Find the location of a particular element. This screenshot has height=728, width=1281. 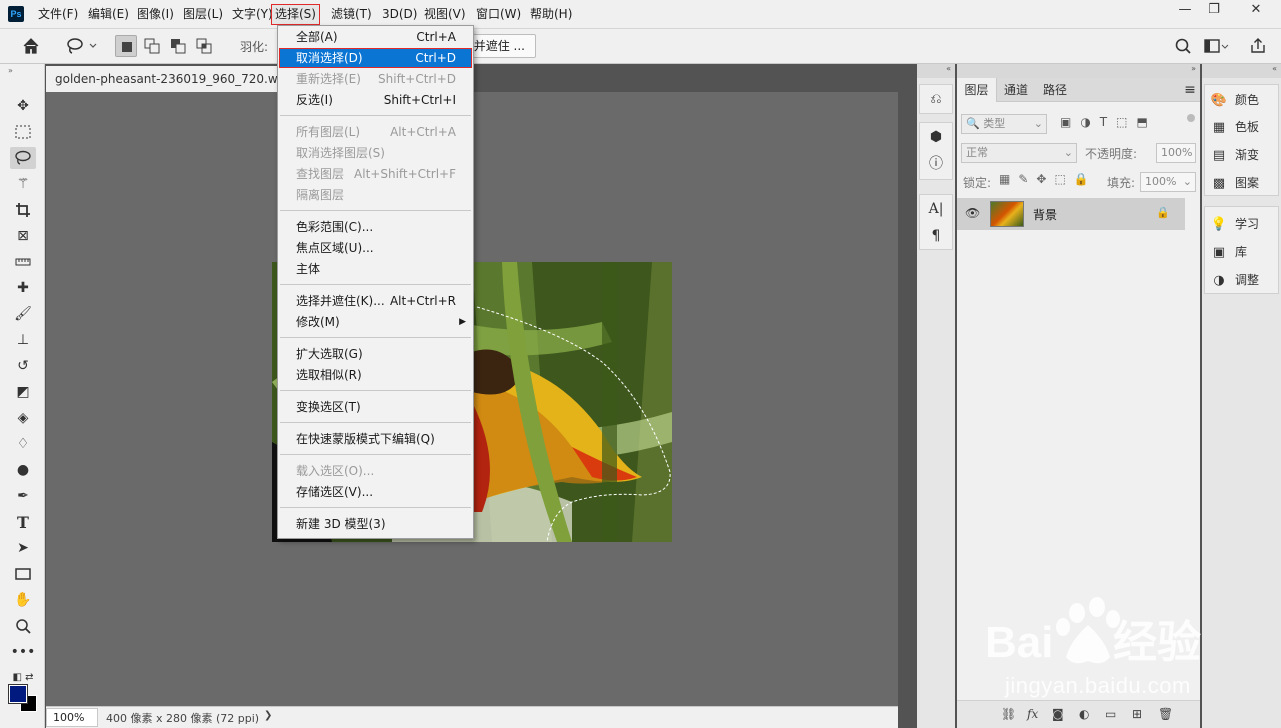

menu-item-find-layers: 查找图层 Alt+Shift+Ctrl+F is located at coordinates (375, 174).